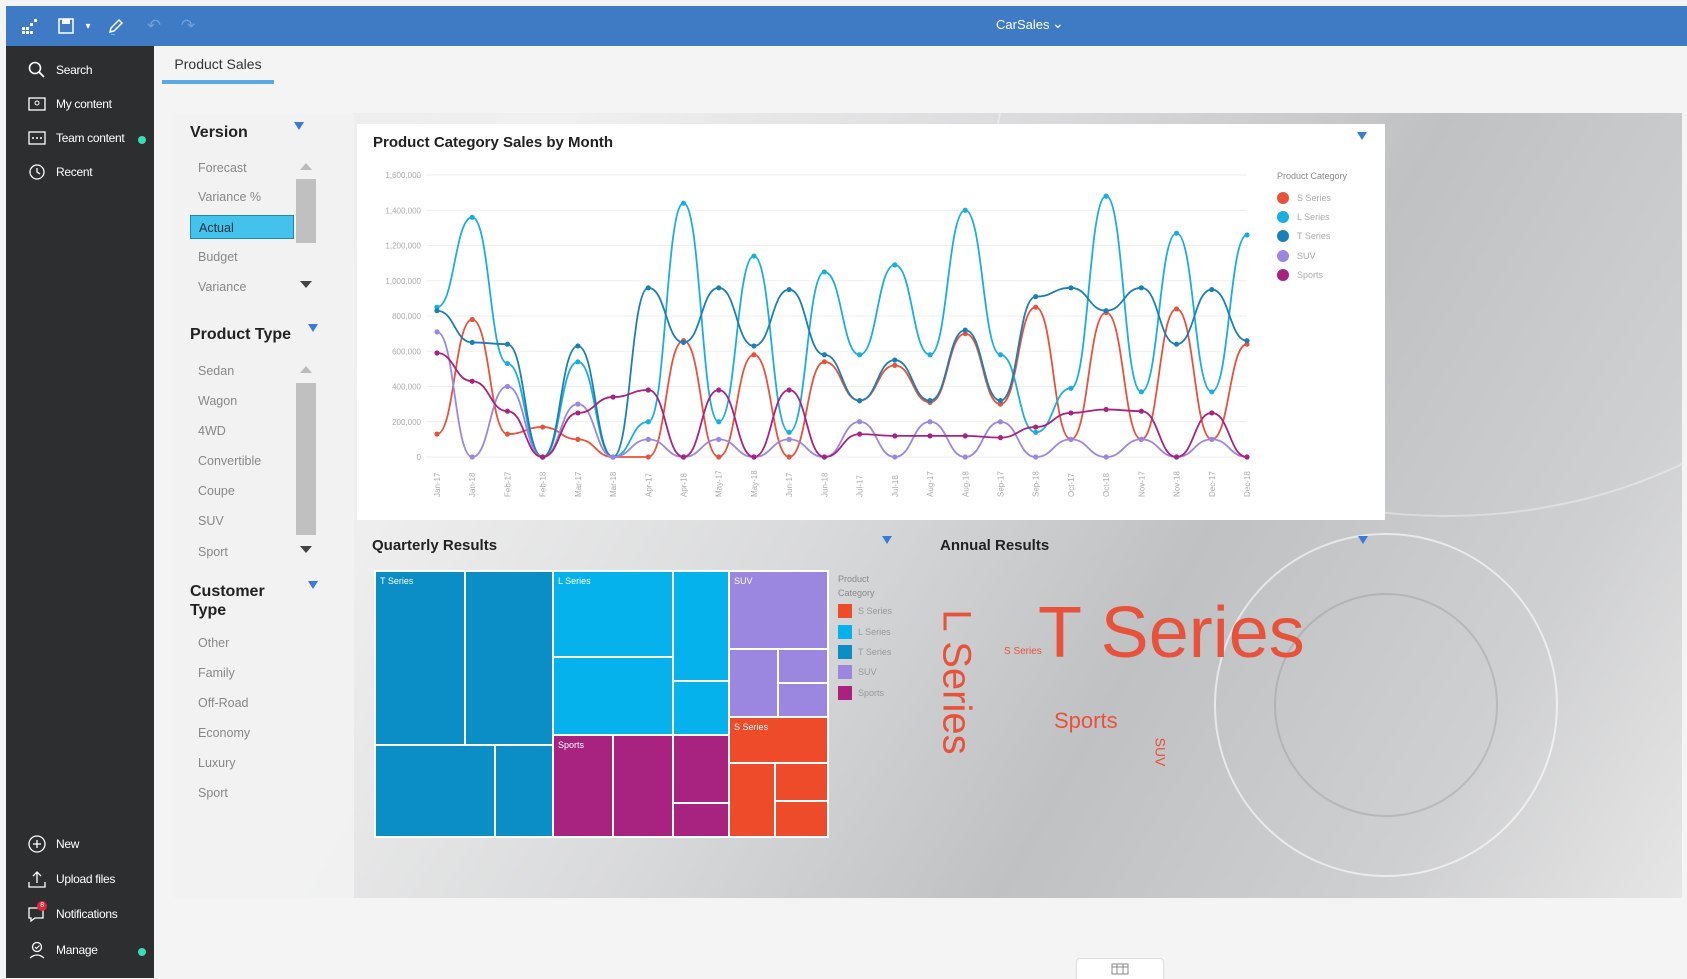 Image resolution: width=1687 pixels, height=979 pixels. Describe the element at coordinates (857, 672) in the screenshot. I see `treemap-legend-item: SUV` at that location.